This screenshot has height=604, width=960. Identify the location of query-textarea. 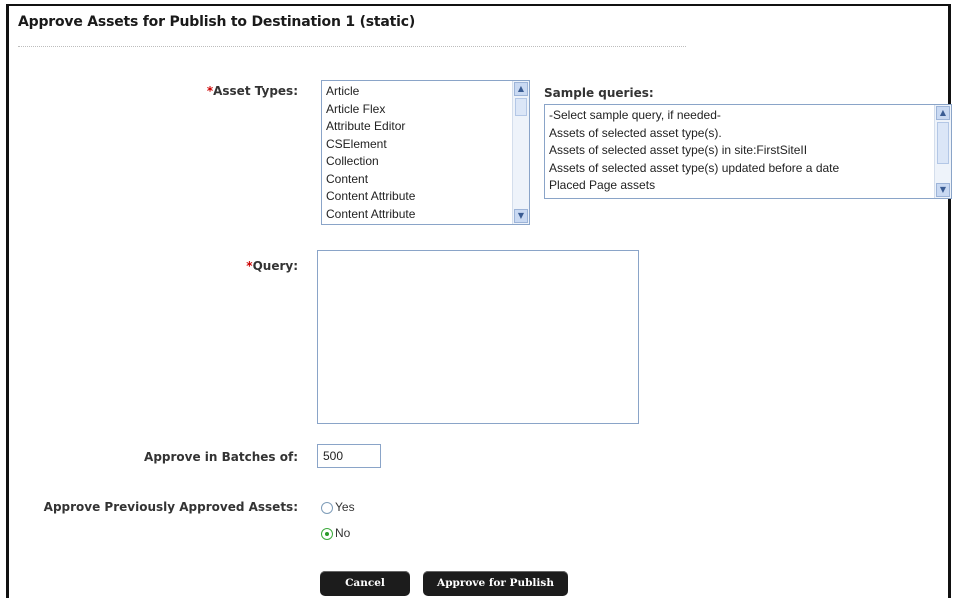
(478, 337).